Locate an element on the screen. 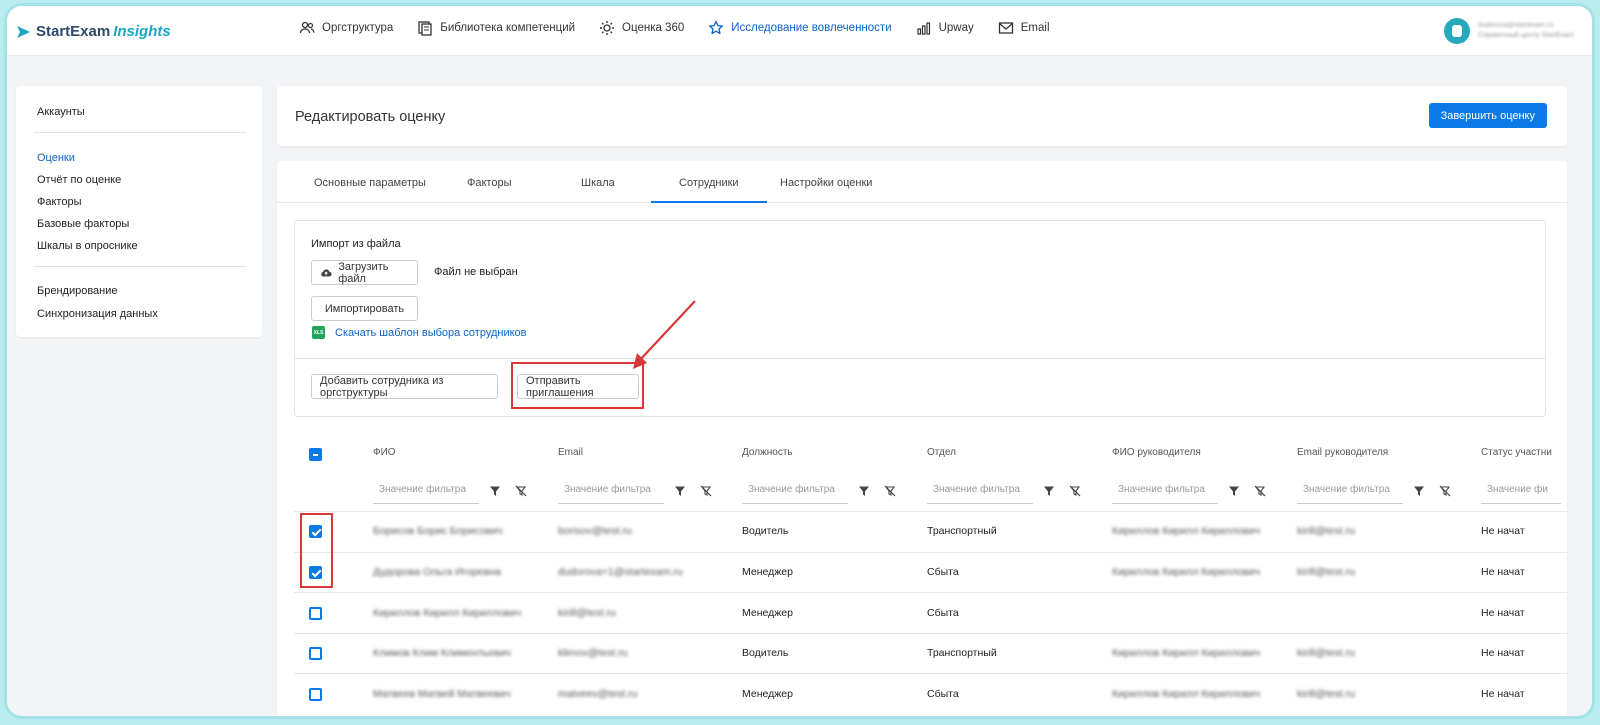 The image size is (1600, 725). select-all-checkbox is located at coordinates (315, 454).